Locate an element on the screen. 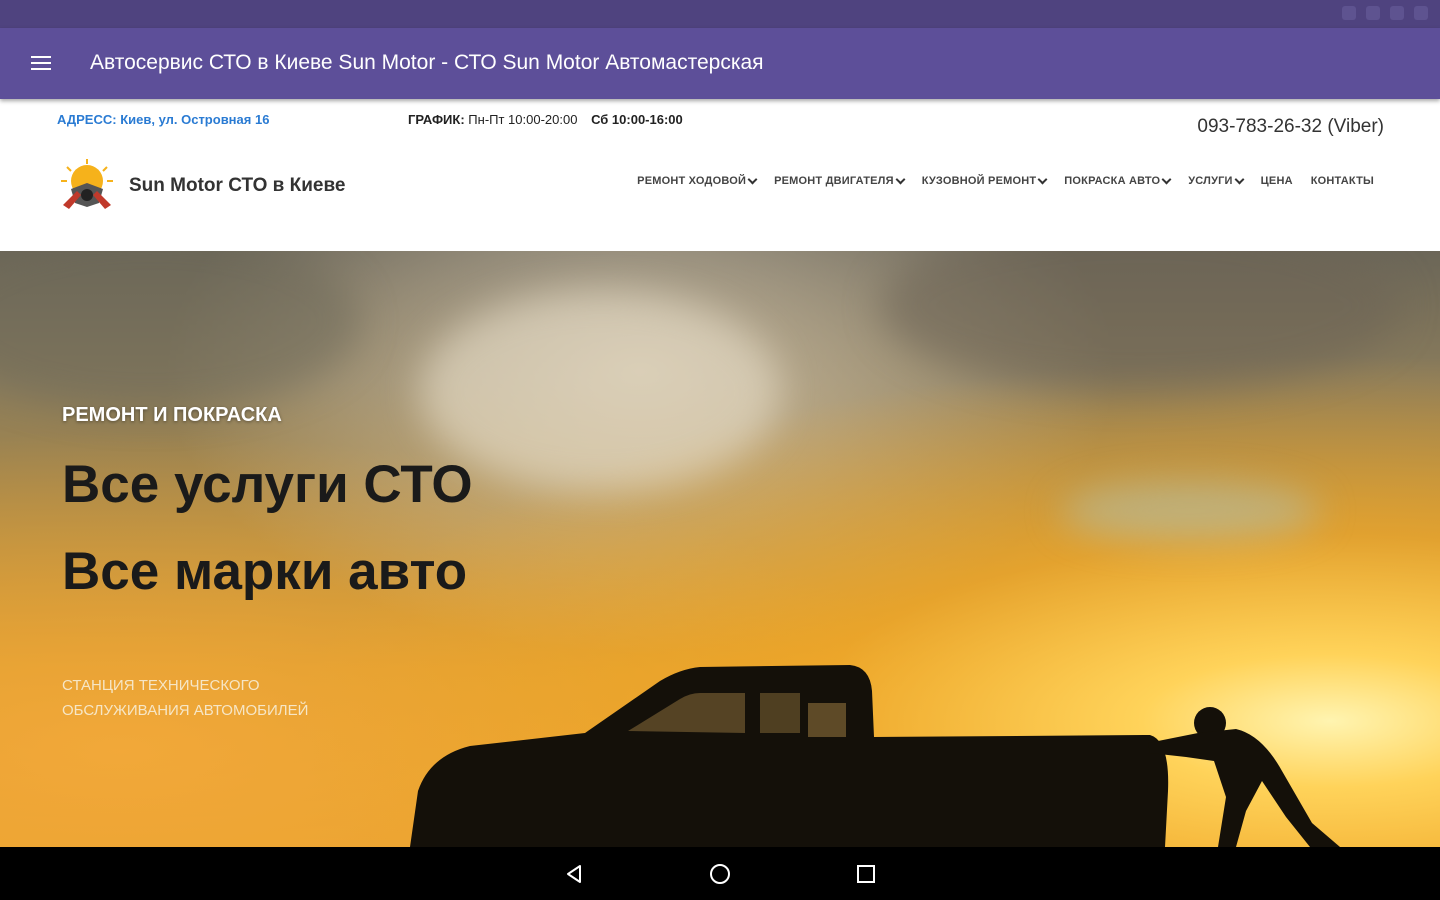 This screenshot has width=1440, height=900. schedule-weekdays: Пн-Пт 10:00-20:00 is located at coordinates (523, 119).